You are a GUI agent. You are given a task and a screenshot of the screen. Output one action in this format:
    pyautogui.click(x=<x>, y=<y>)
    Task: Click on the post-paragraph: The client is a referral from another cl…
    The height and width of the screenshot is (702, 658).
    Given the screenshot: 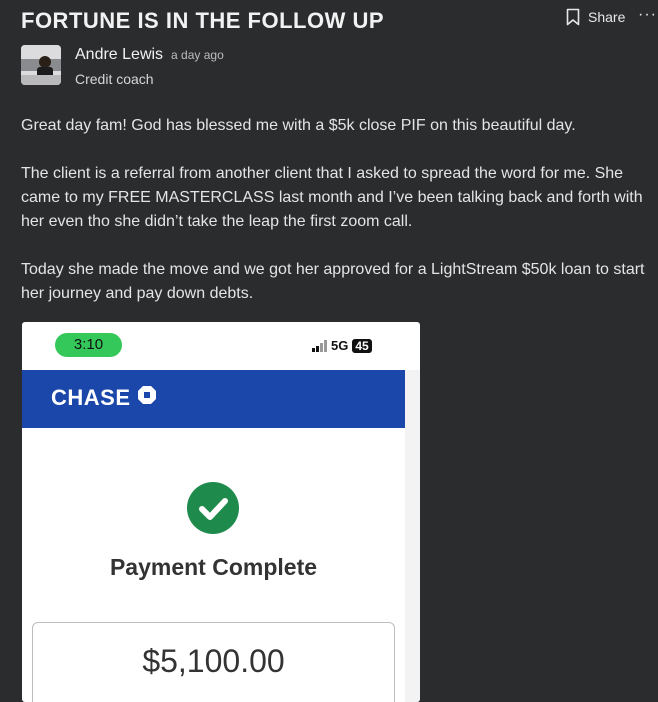 What is the action you would take?
    pyautogui.click(x=332, y=197)
    